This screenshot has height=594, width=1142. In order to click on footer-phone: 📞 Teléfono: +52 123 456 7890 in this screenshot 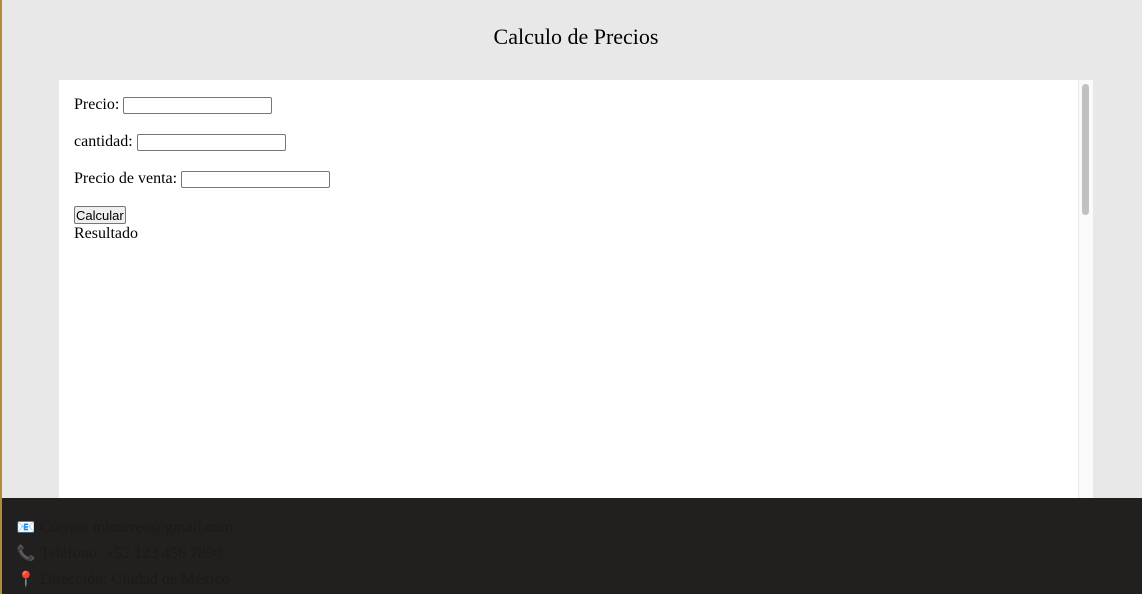, I will do `click(119, 553)`.